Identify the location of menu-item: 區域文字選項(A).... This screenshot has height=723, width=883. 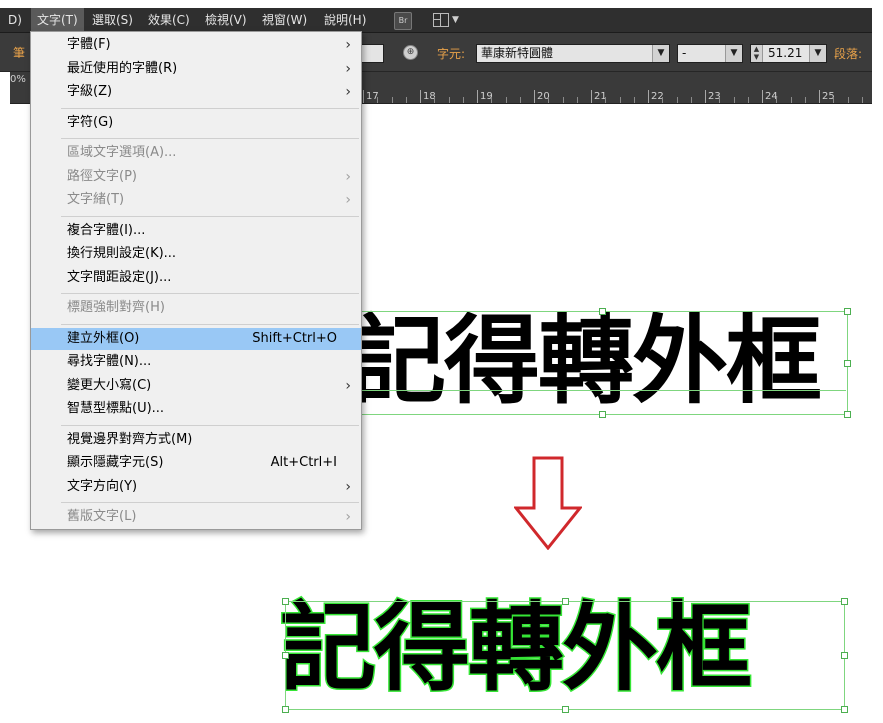
(196, 153).